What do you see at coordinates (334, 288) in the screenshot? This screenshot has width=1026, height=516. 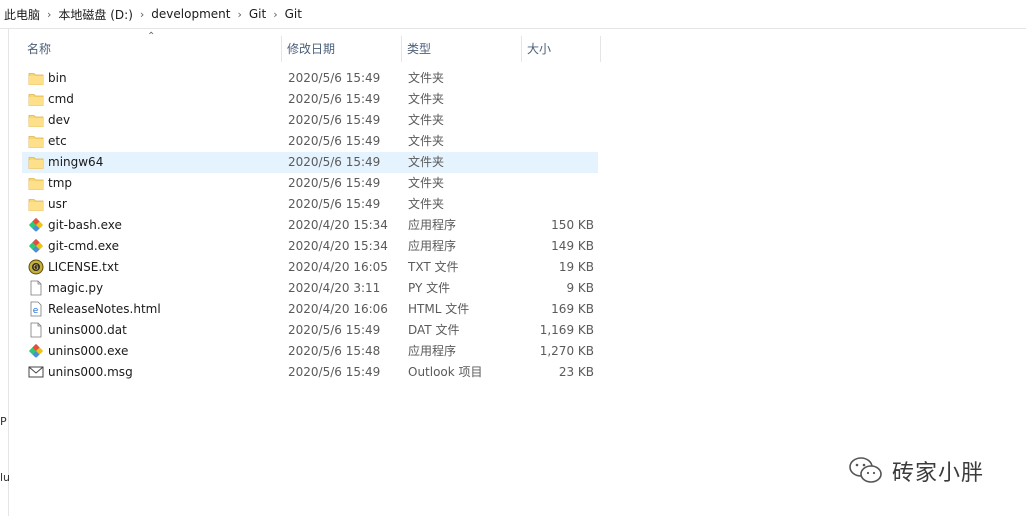 I see `file-date-modified: 2020/4/20 3:11` at bounding box center [334, 288].